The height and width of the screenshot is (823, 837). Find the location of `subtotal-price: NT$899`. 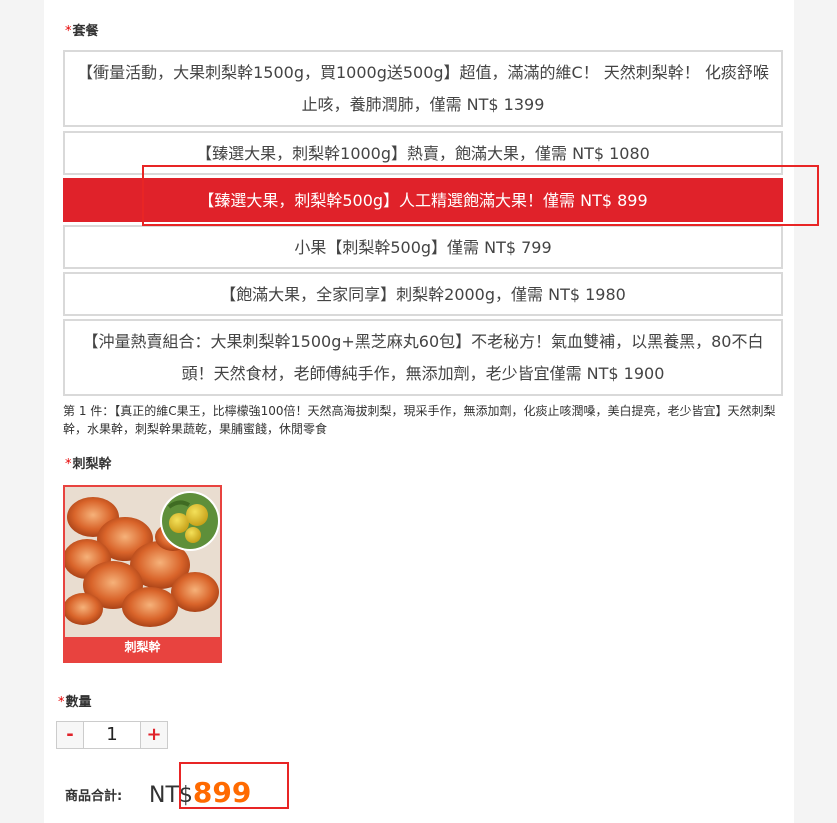

subtotal-price: NT$899 is located at coordinates (200, 792).